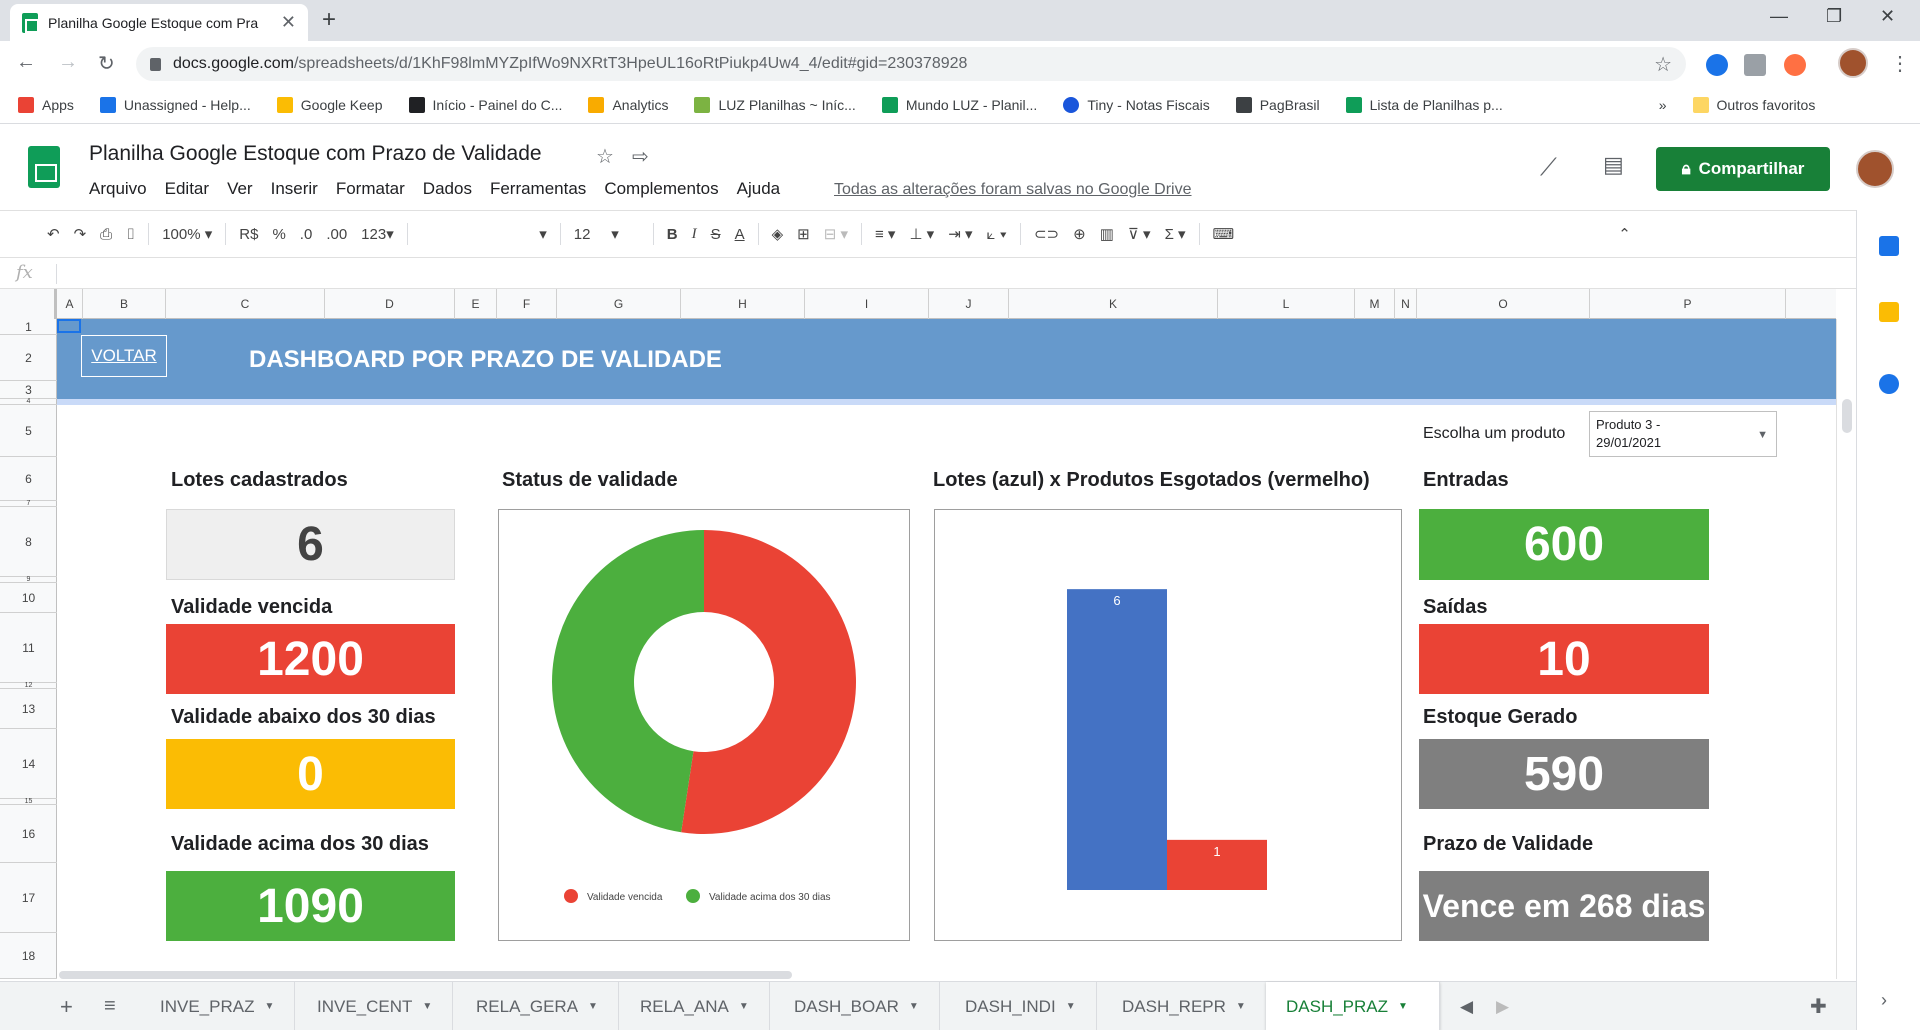 This screenshot has width=1920, height=1030. What do you see at coordinates (1663, 64) in the screenshot?
I see `bookmark-star-icon: ☆` at bounding box center [1663, 64].